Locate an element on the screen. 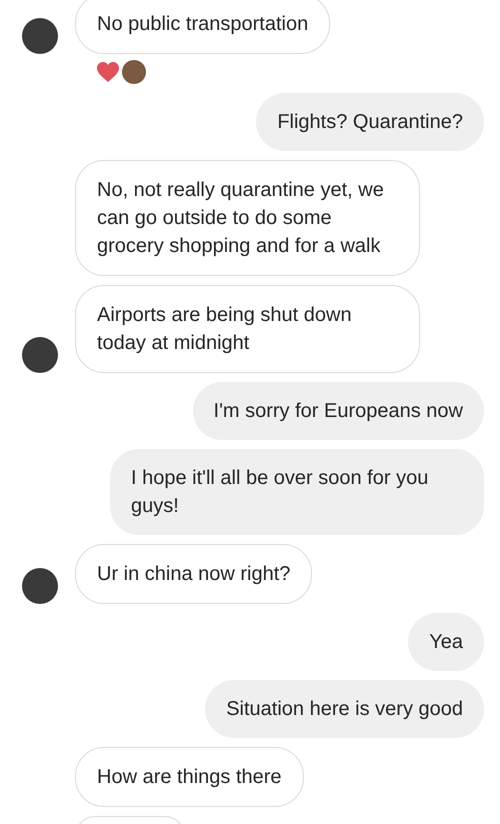 This screenshot has height=824, width=500. message-bubble: Ur in china now right? is located at coordinates (193, 574).